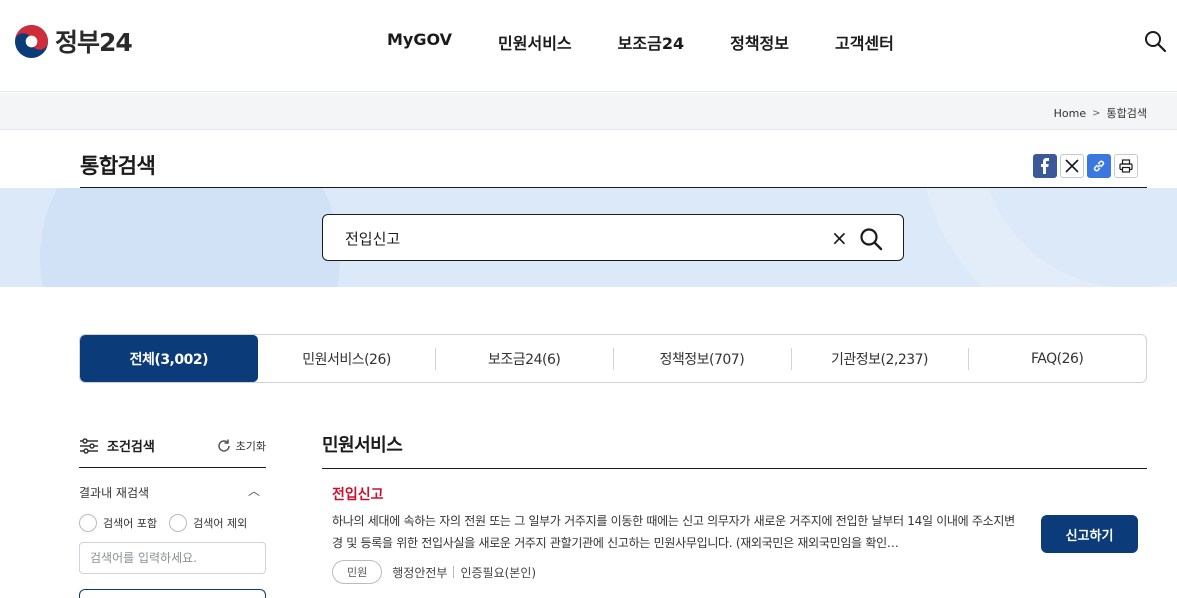 Image resolution: width=1177 pixels, height=598 pixels. Describe the element at coordinates (739, 494) in the screenshot. I see `result-title-link: 전입신고` at that location.